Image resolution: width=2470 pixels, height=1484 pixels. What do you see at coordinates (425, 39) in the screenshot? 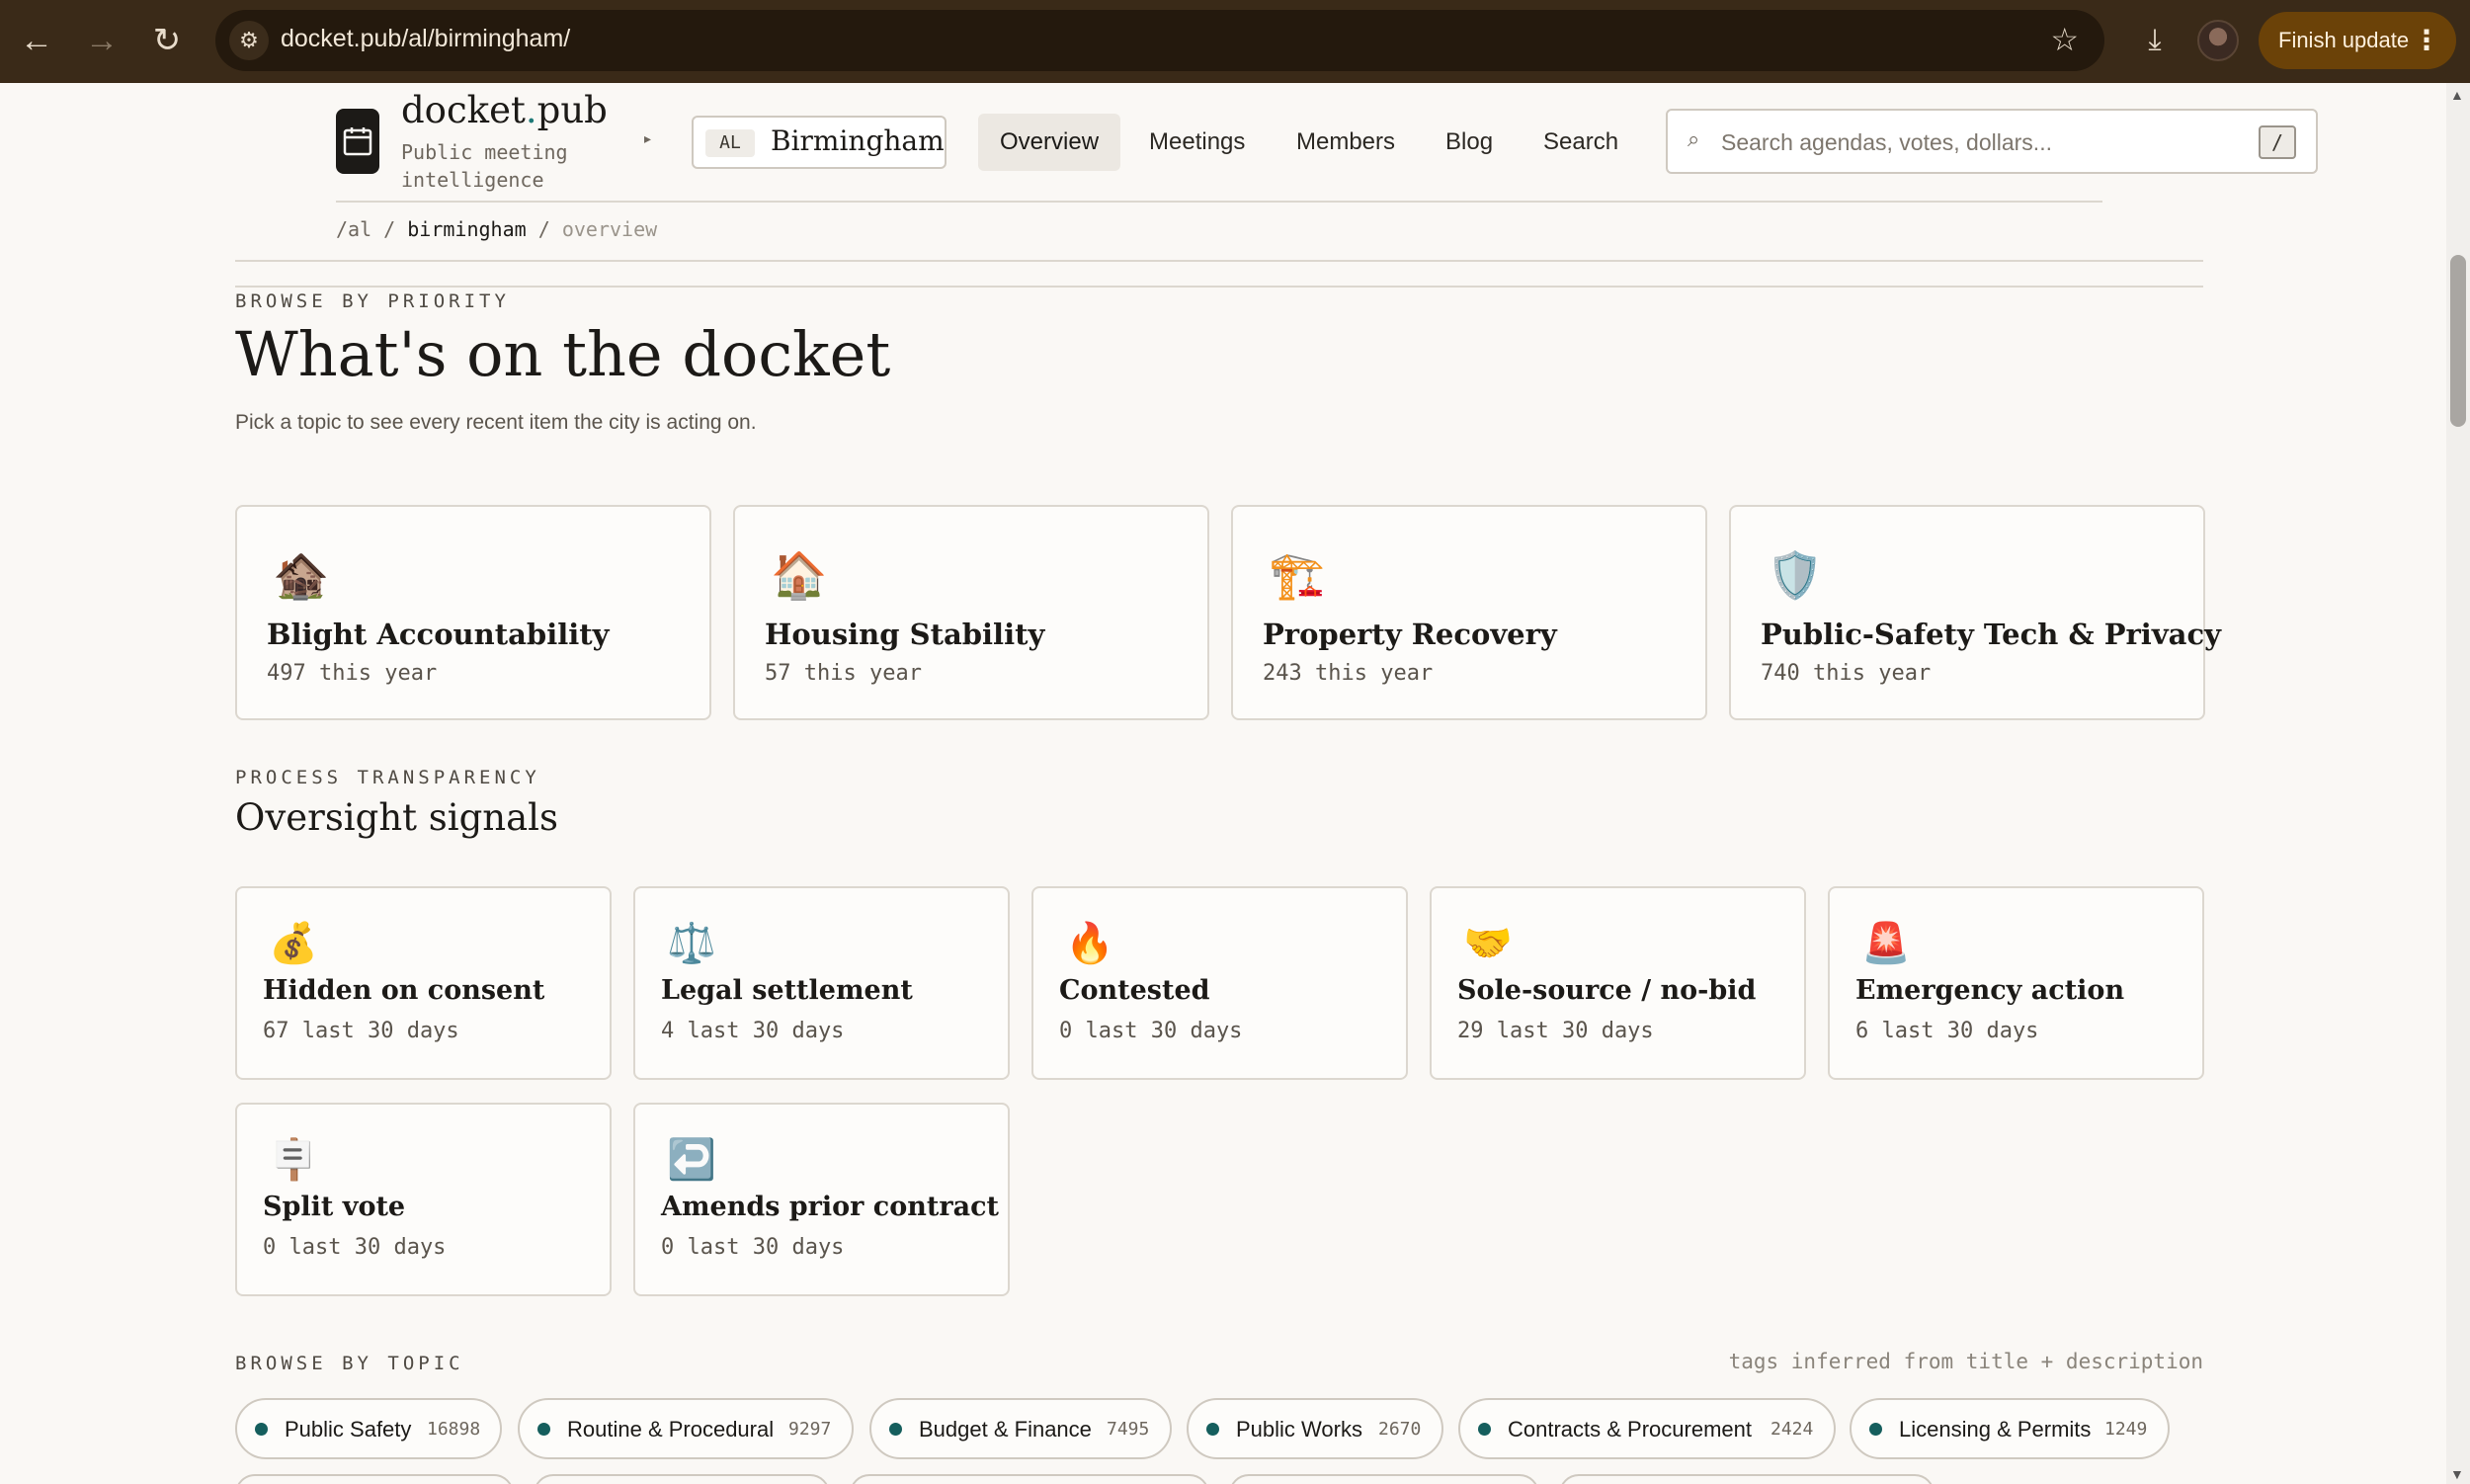
I see `url-text: docket.pub/al/birmingham/` at bounding box center [425, 39].